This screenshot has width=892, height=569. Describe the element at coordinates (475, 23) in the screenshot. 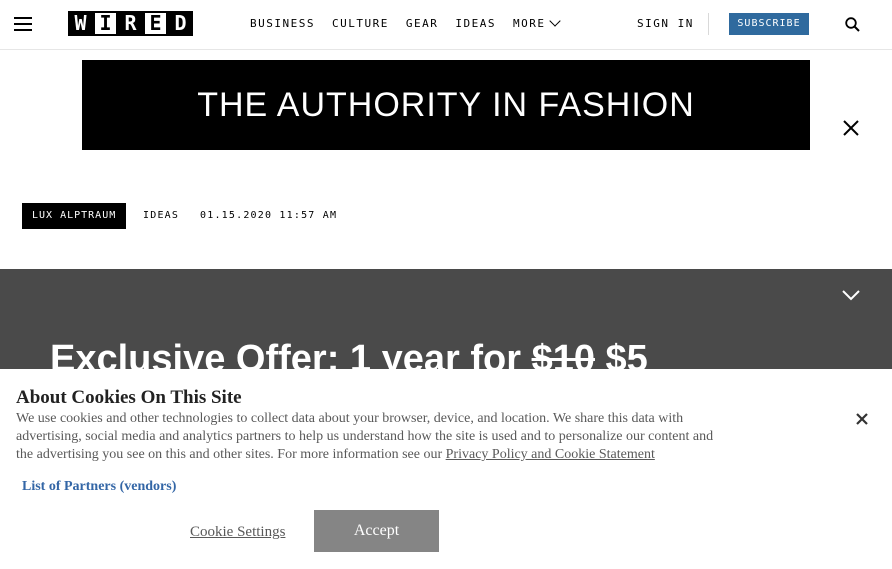

I see `nav-item-ideas: IDEAS` at that location.